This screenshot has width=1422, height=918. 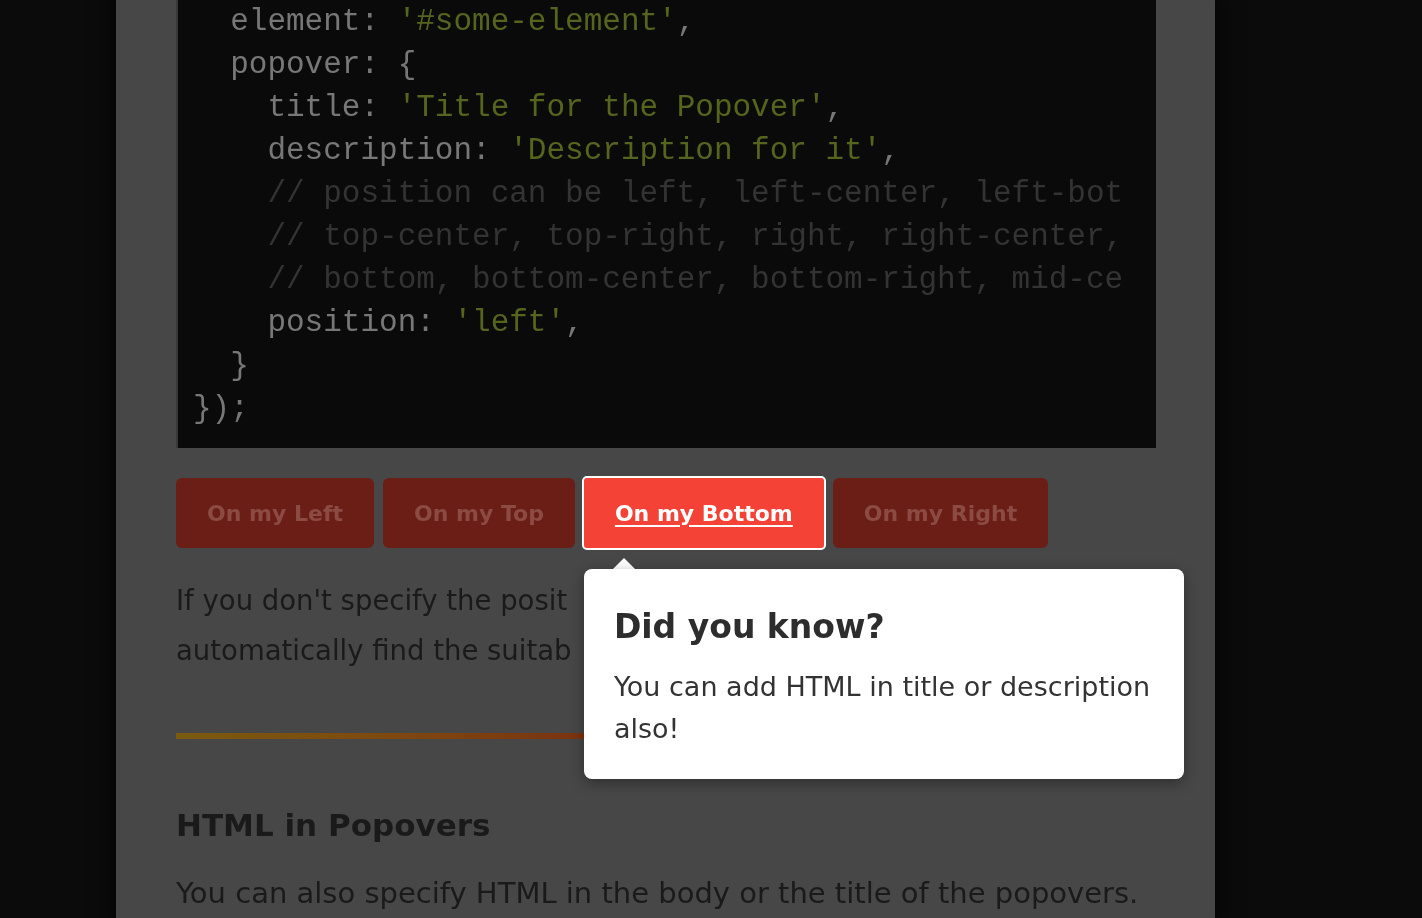 What do you see at coordinates (239, 366) in the screenshot?
I see `code-line: }` at bounding box center [239, 366].